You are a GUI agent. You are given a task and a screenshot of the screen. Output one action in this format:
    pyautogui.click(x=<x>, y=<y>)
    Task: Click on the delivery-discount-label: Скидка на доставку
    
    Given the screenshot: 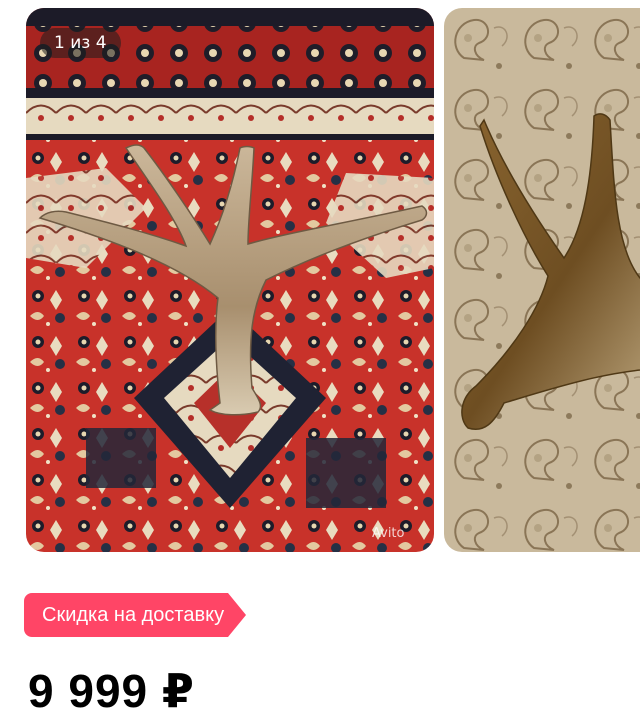 What is the action you would take?
    pyautogui.click(x=126, y=615)
    